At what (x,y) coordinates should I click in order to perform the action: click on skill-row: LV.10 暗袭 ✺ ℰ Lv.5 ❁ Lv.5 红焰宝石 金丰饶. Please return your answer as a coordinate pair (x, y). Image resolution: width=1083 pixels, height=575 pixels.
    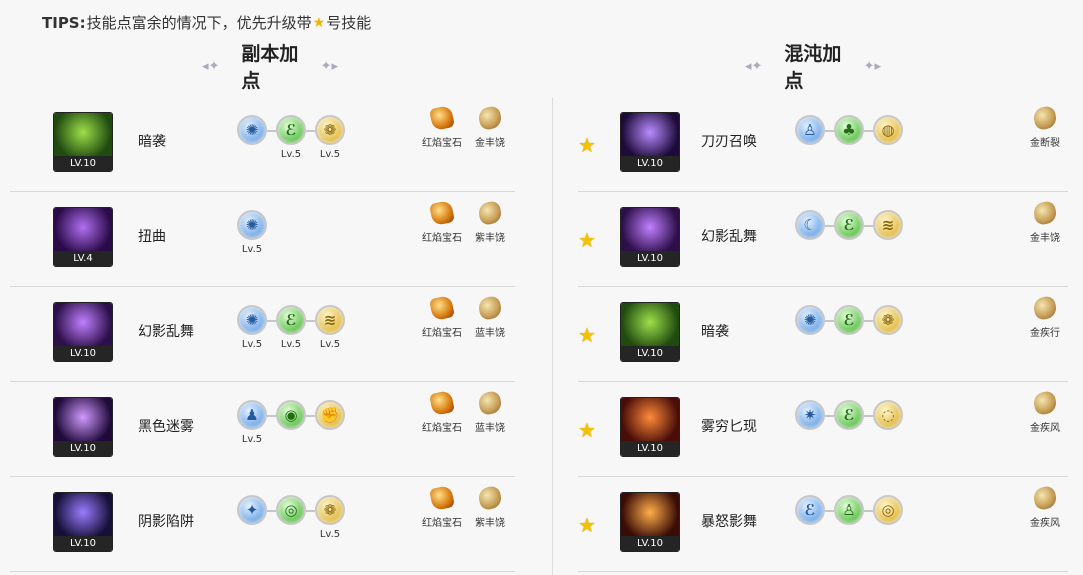
    Looking at the image, I should click on (262, 144).